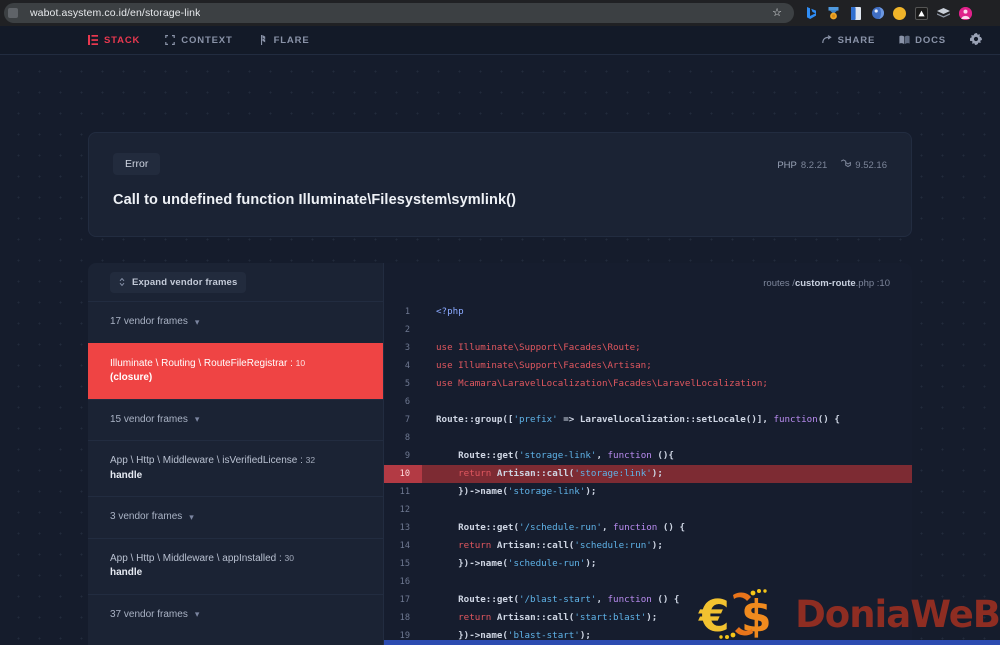 The image size is (1000, 645). Describe the element at coordinates (404, 600) in the screenshot. I see `line-number: 17` at that location.